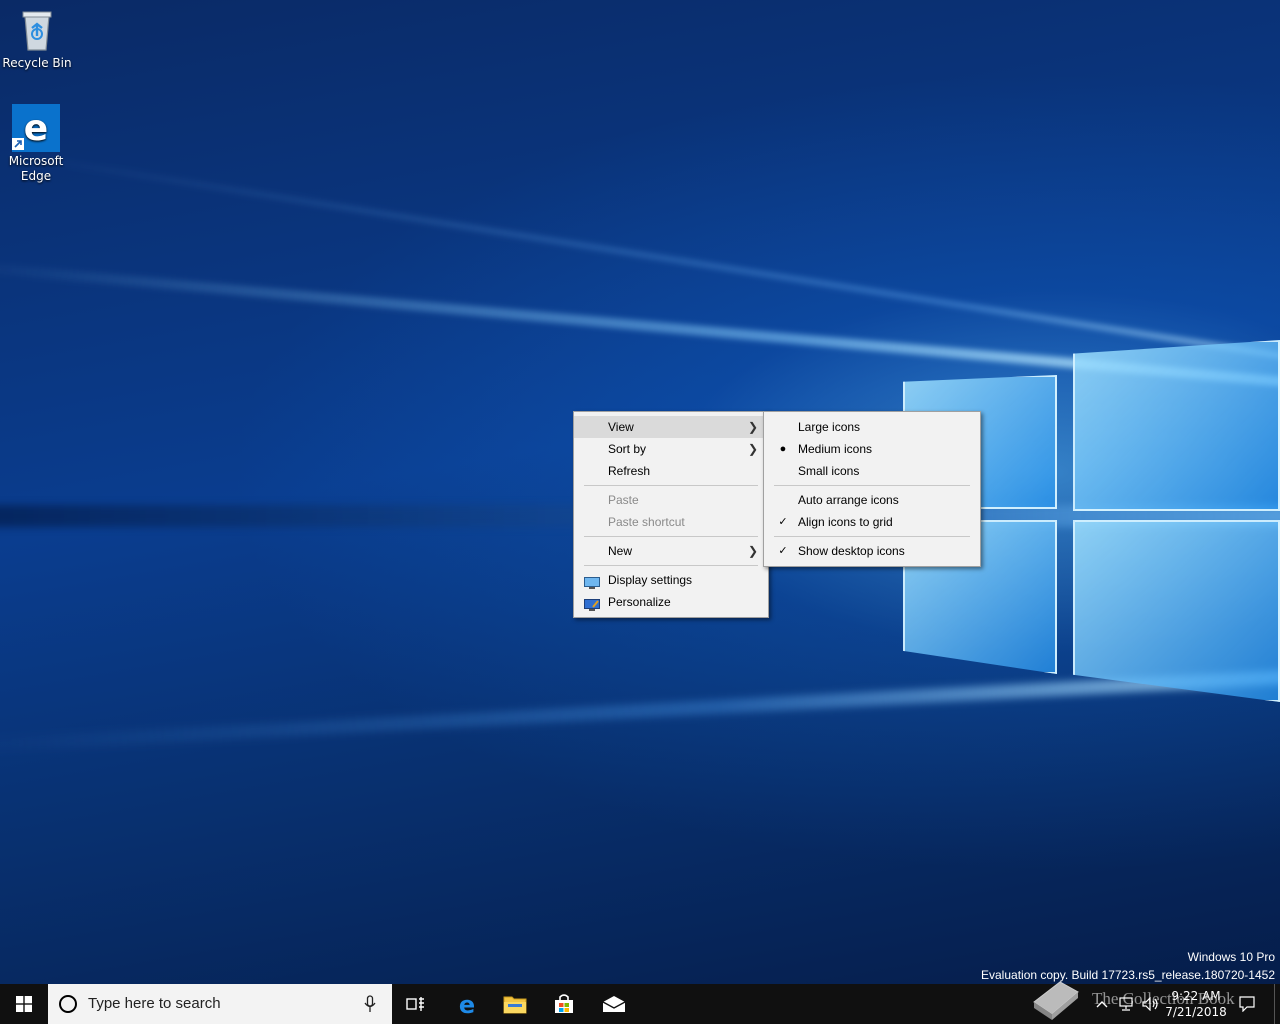 This screenshot has width=1280, height=1024. I want to click on menu-item-paste: Paste, so click(671, 500).